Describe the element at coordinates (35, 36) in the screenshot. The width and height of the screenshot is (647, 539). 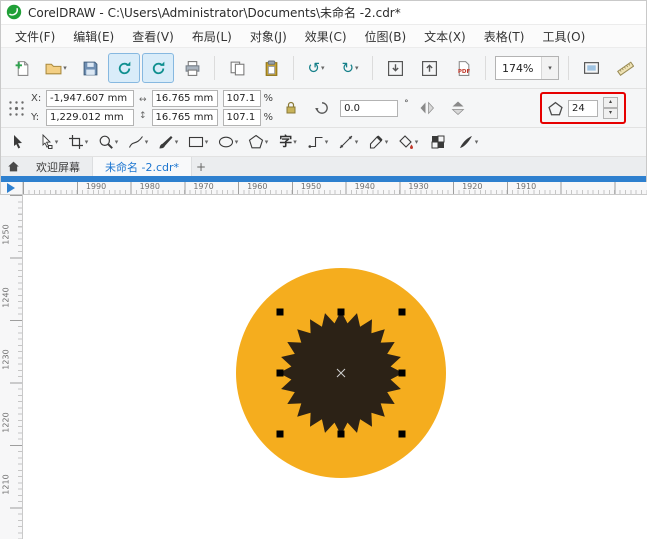
I see `menu-file: 文件(F)` at that location.